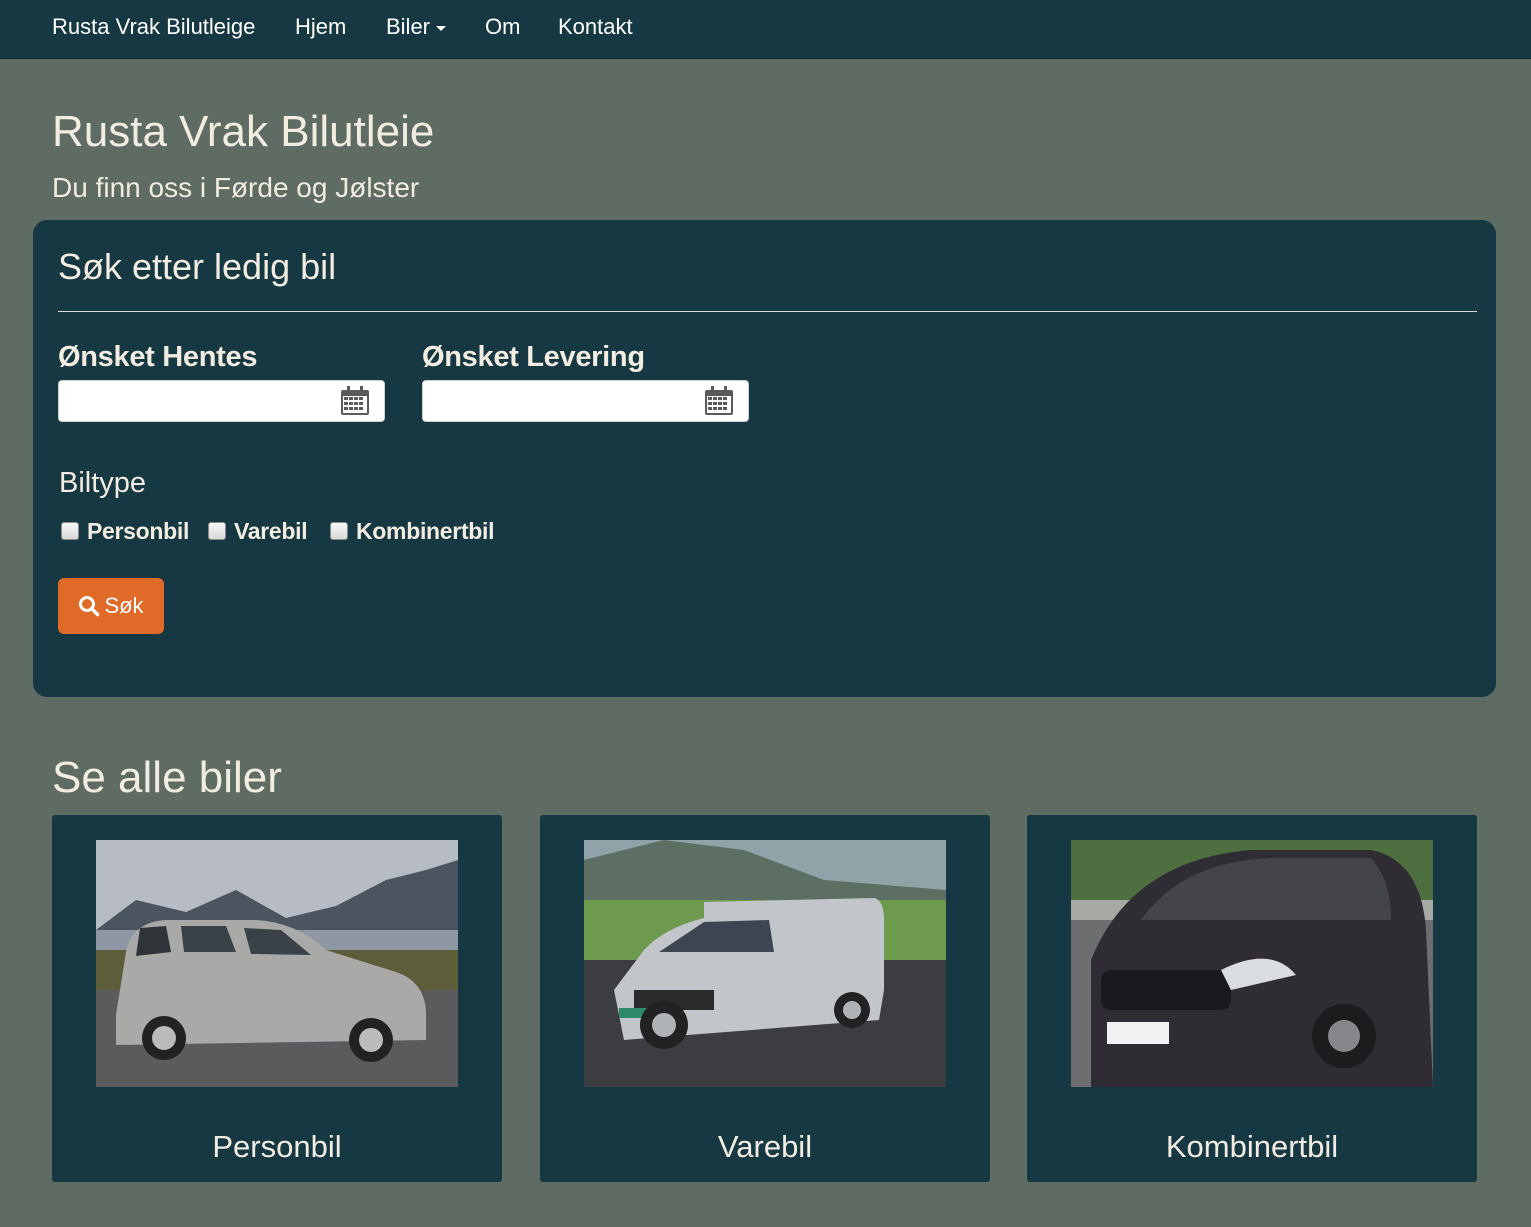 The height and width of the screenshot is (1227, 1531). Describe the element at coordinates (103, 483) in the screenshot. I see `biltype-label: Biltype` at that location.